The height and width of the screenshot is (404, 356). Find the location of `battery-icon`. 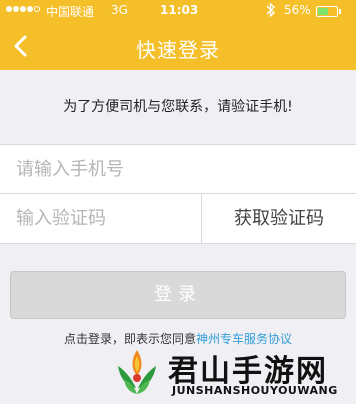

battery-icon is located at coordinates (328, 11).